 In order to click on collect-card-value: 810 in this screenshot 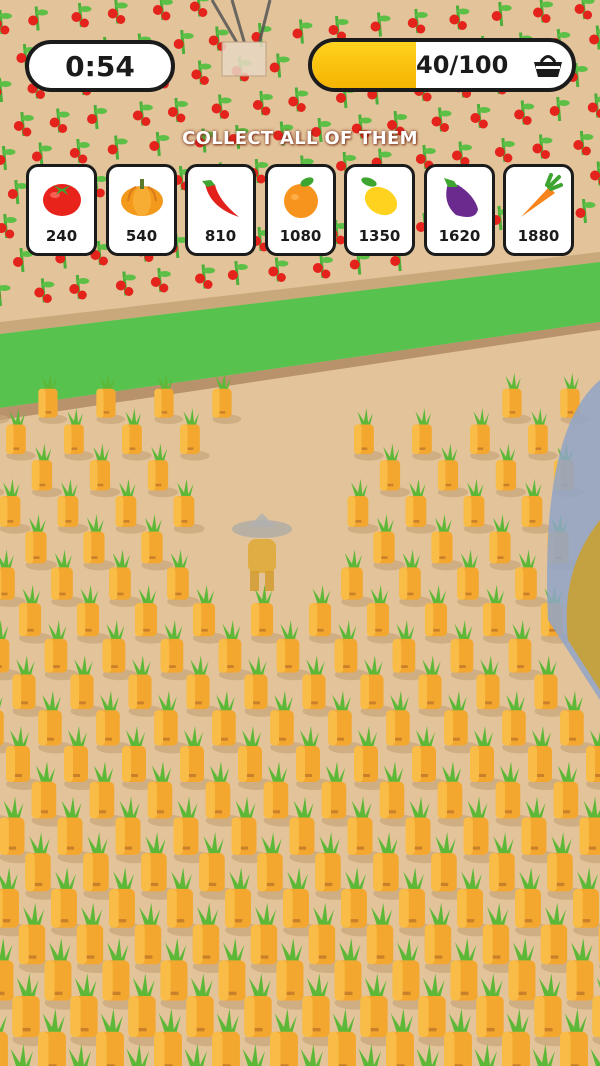, I will do `click(220, 236)`.